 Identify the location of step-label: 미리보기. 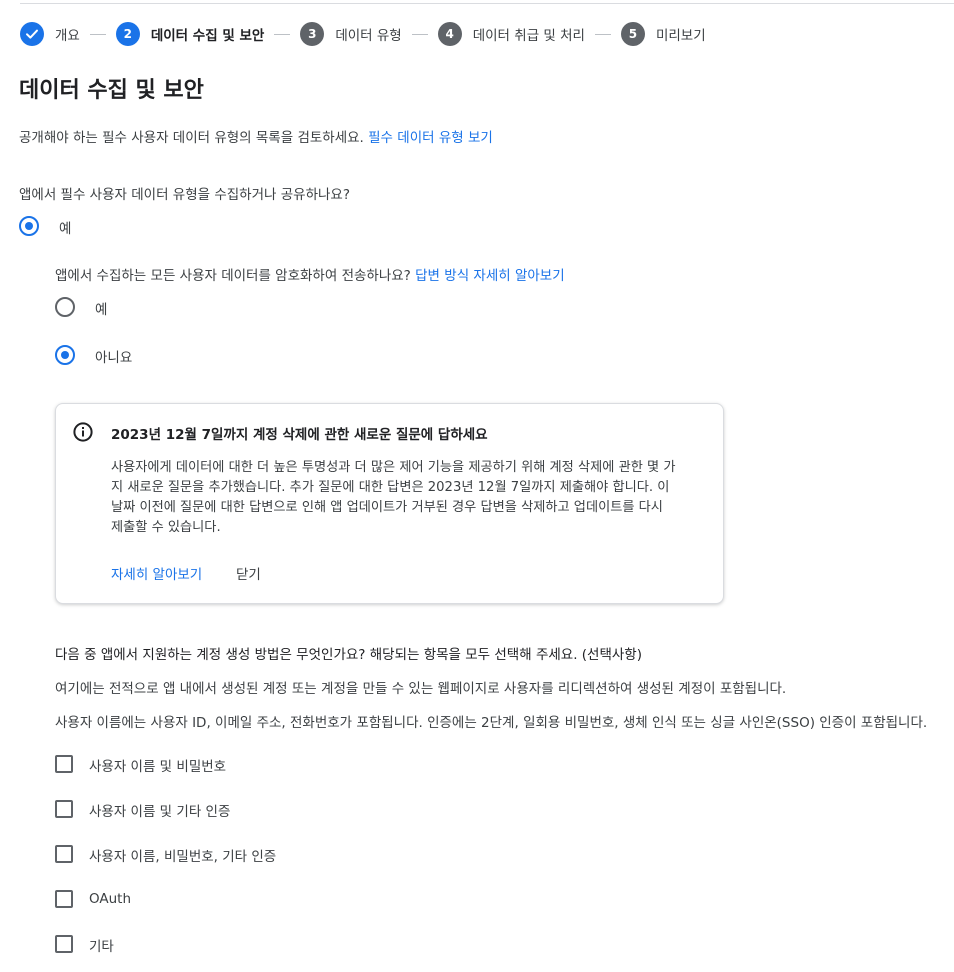
(680, 36).